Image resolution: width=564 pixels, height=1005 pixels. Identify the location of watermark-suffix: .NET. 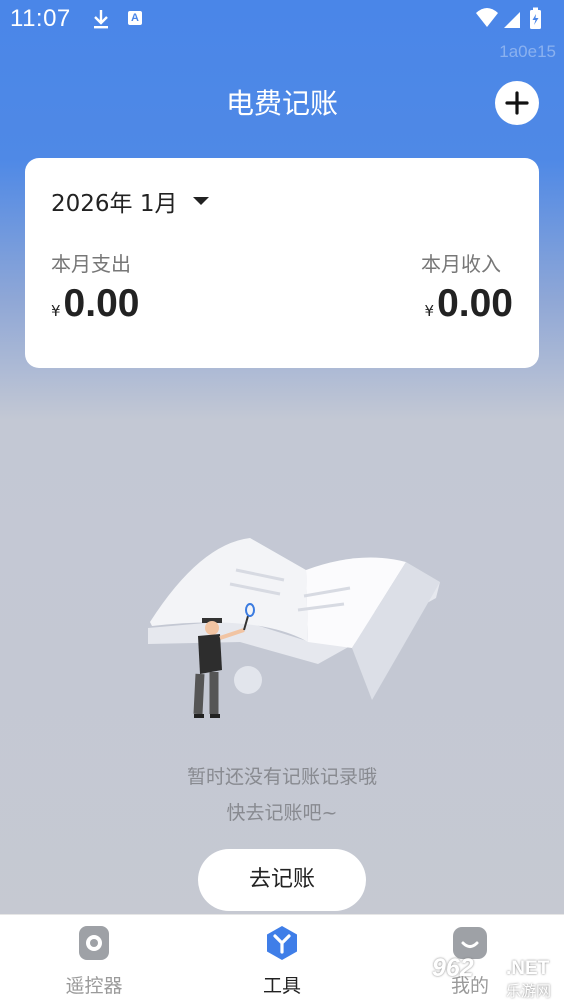
(528, 968).